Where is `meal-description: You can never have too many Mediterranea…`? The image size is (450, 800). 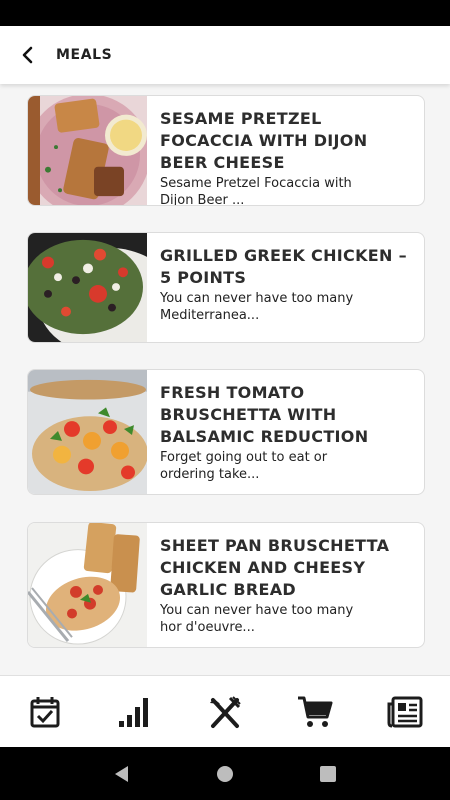
meal-description: You can never have too many Mediterranea… is located at coordinates (257, 307).